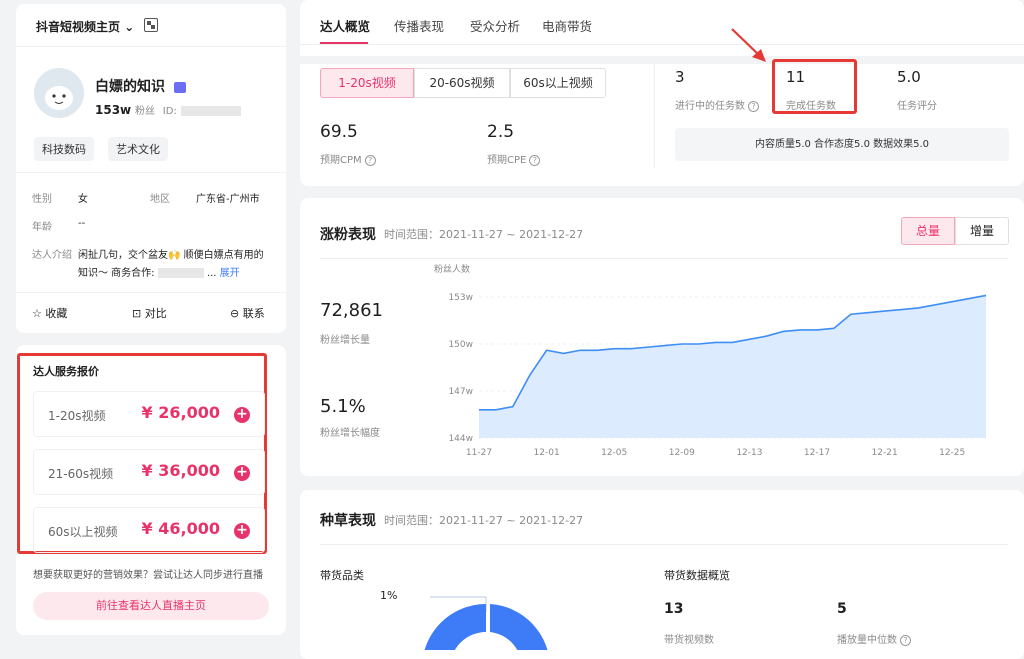 The width and height of the screenshot is (1024, 659). I want to click on price-label: 60s以上视频, so click(83, 532).